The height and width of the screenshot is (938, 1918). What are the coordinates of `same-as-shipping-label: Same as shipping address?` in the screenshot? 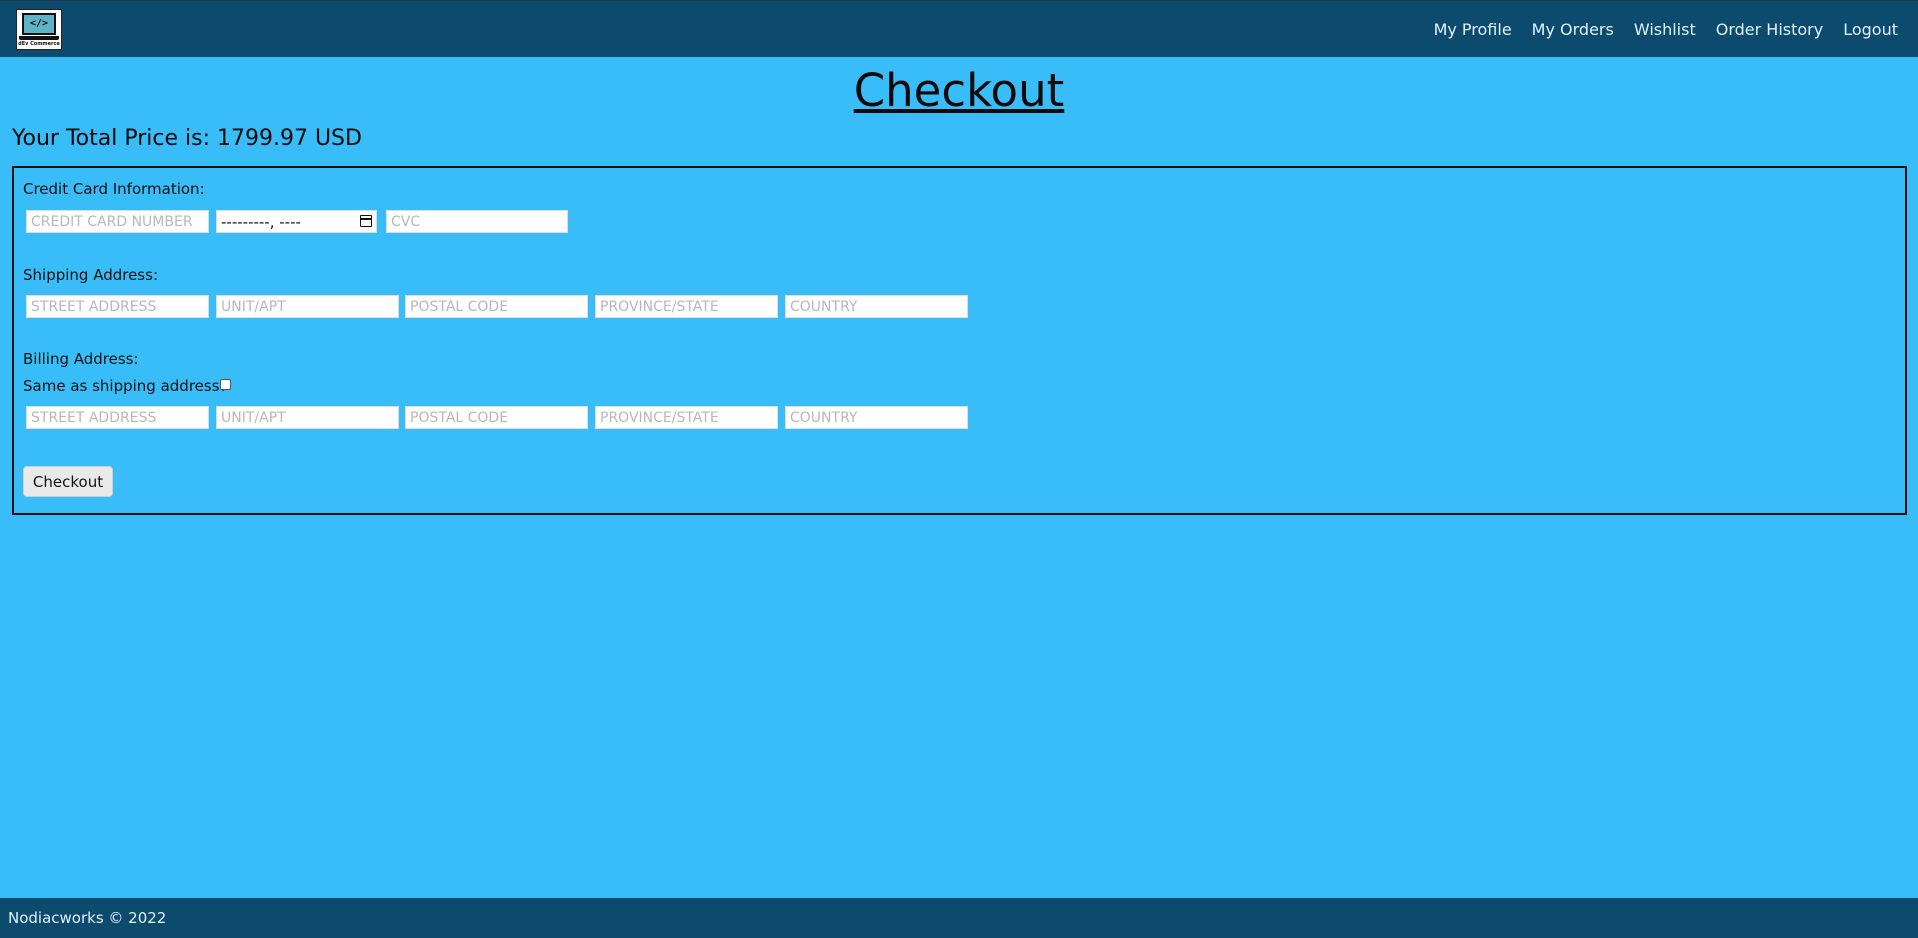 It's located at (125, 386).